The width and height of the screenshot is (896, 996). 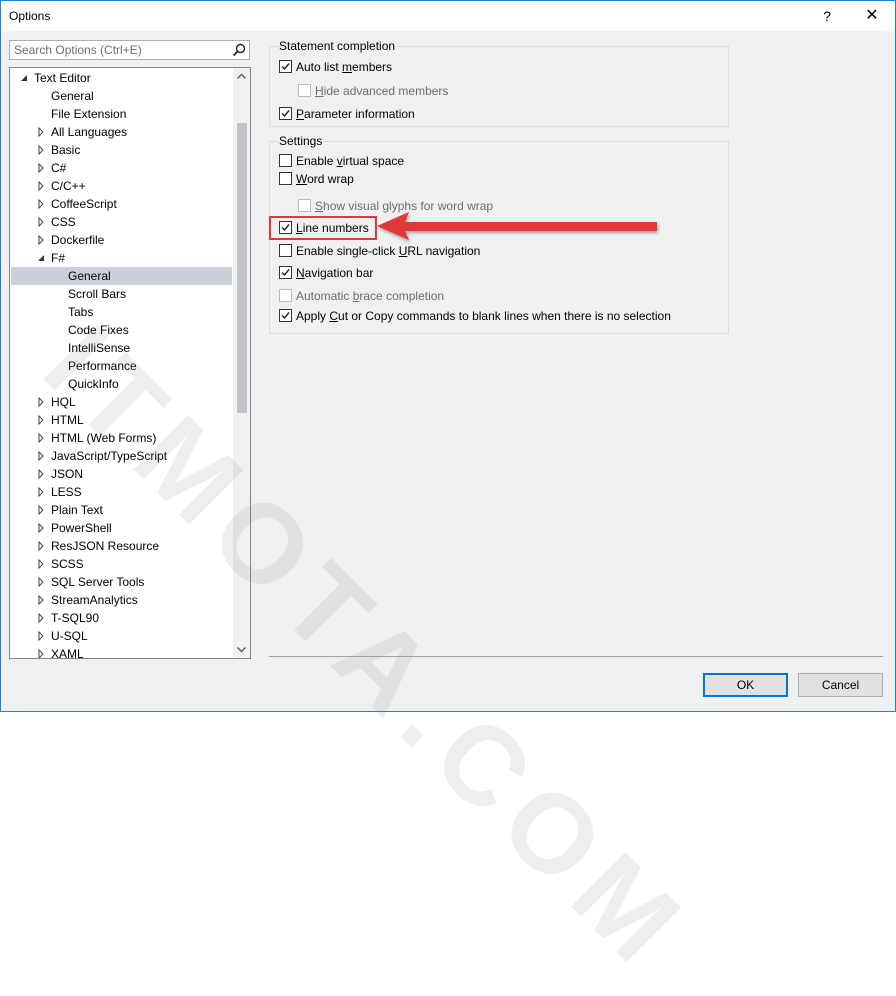 I want to click on tree-scrollbar, so click(x=241, y=363).